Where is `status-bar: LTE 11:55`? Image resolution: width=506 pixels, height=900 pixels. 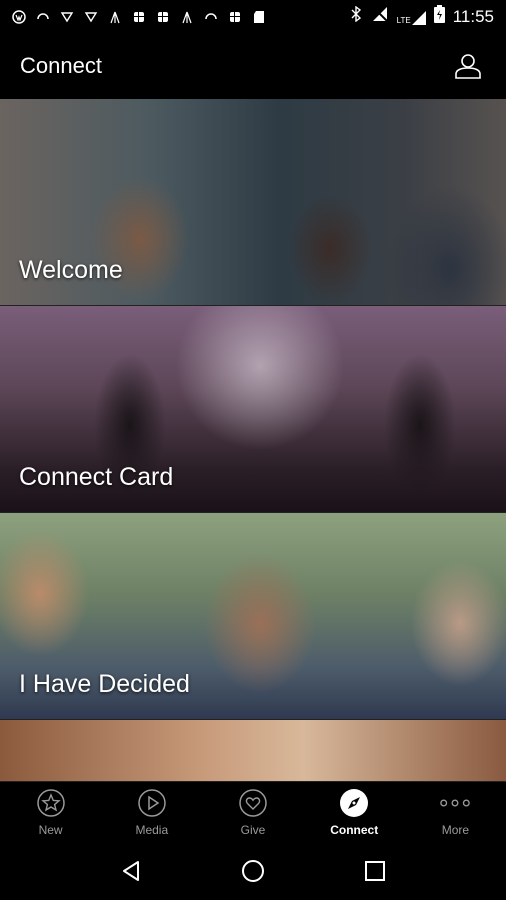
status-bar: LTE 11:55 is located at coordinates (253, 16).